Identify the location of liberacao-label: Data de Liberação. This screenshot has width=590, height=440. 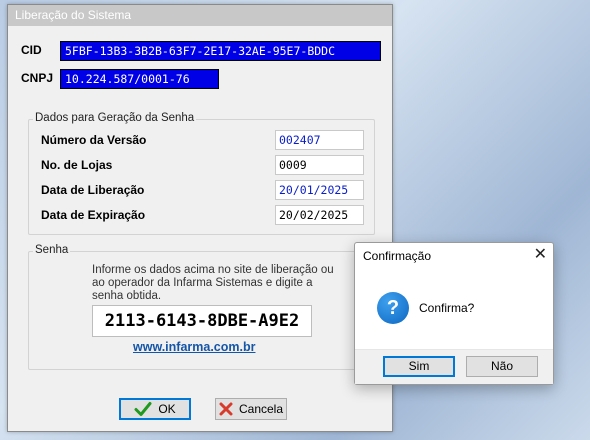
(93, 190).